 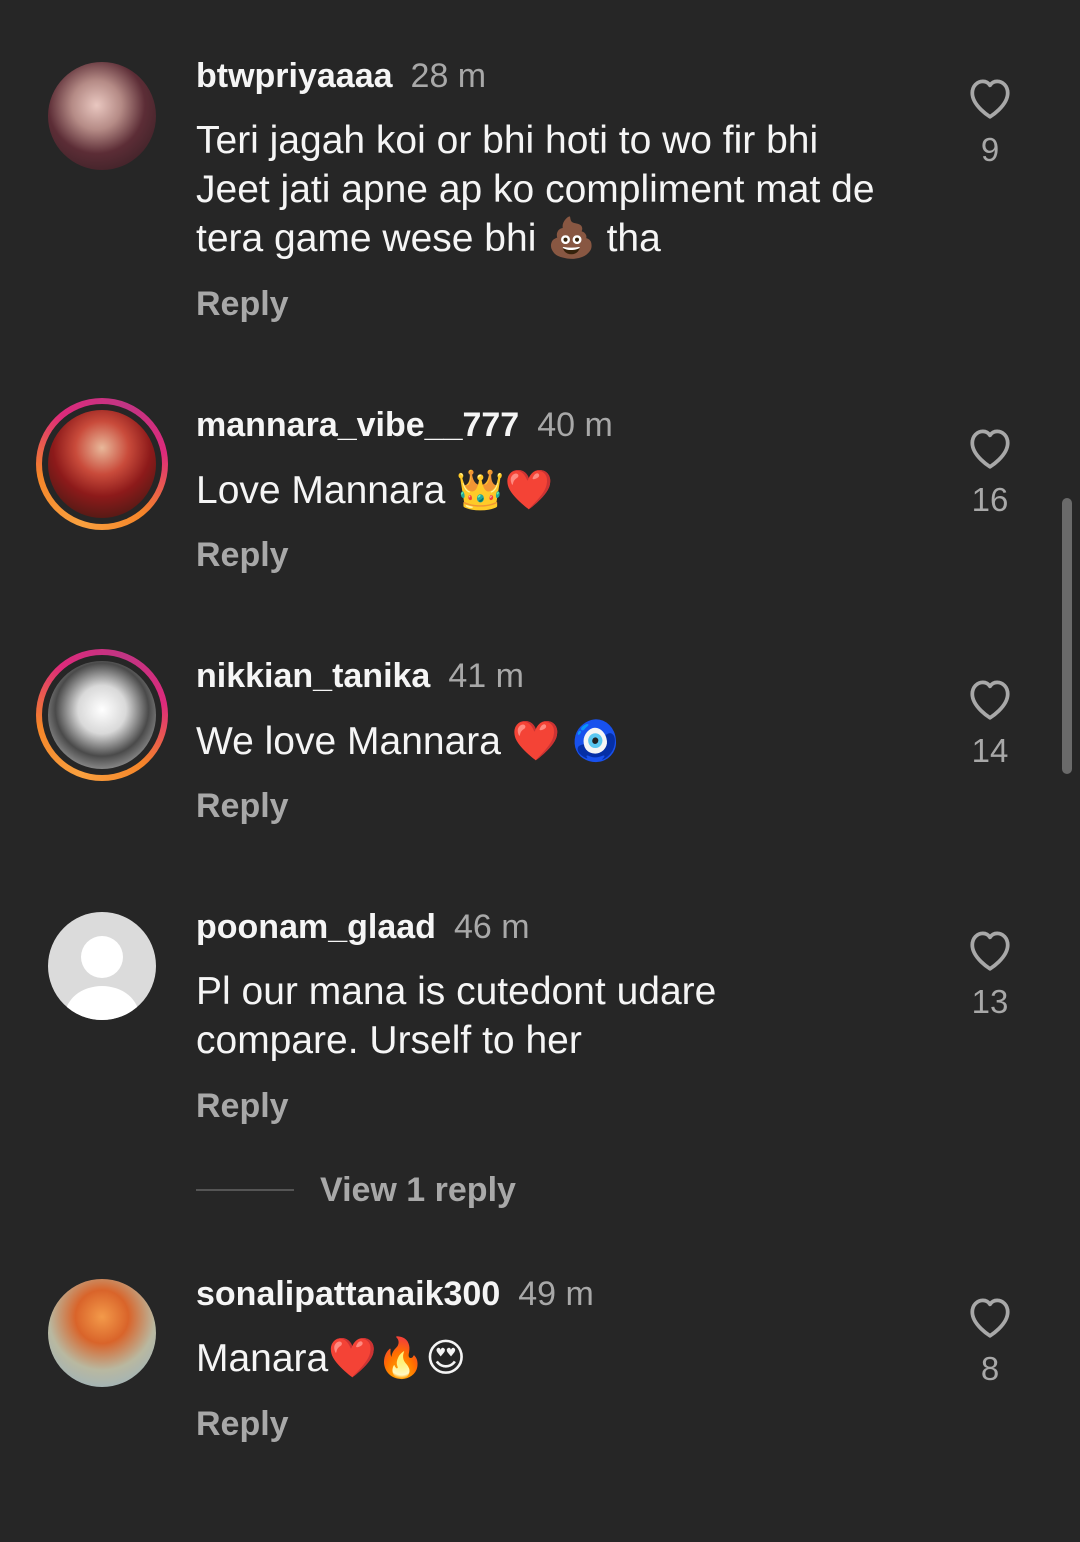 I want to click on scrollbar, so click(x=1067, y=636).